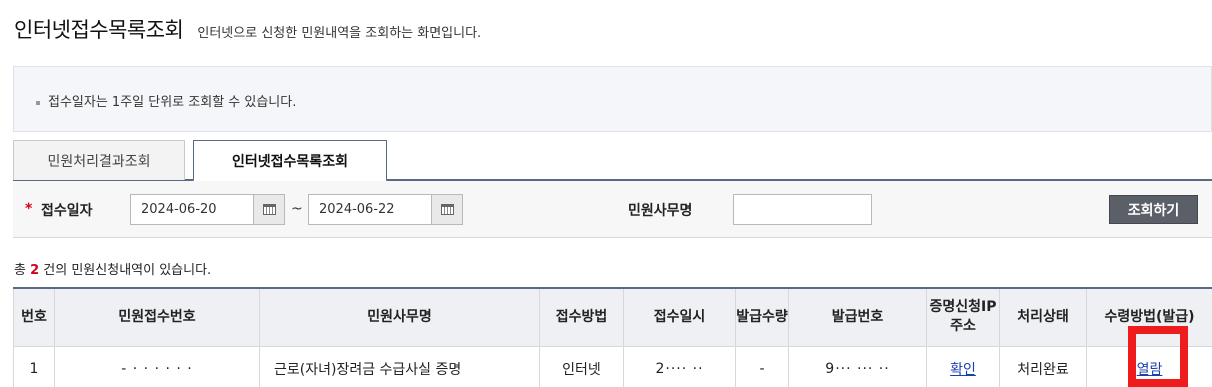 The height and width of the screenshot is (387, 1212). What do you see at coordinates (99, 160) in the screenshot?
I see `tab-result-inquiry: 민원처리결과조회` at bounding box center [99, 160].